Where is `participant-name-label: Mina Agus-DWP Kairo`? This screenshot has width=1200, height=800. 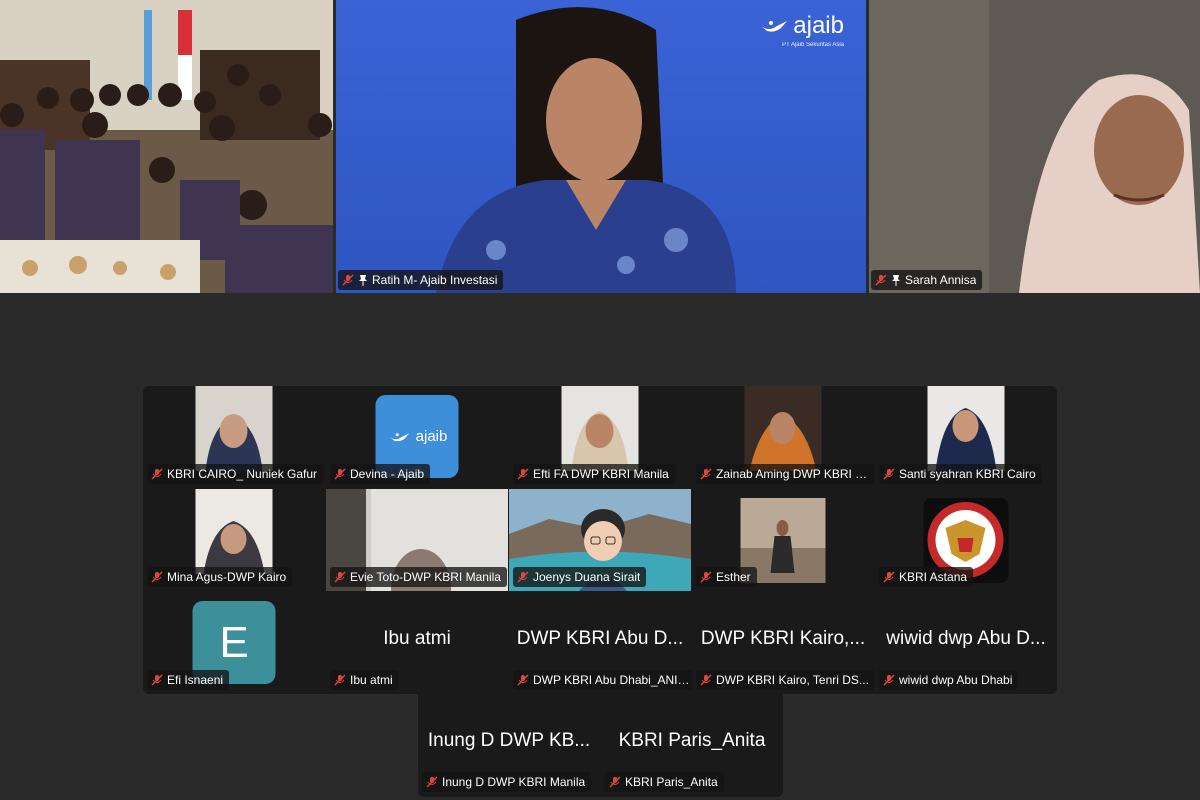 participant-name-label: Mina Agus-DWP Kairo is located at coordinates (220, 577).